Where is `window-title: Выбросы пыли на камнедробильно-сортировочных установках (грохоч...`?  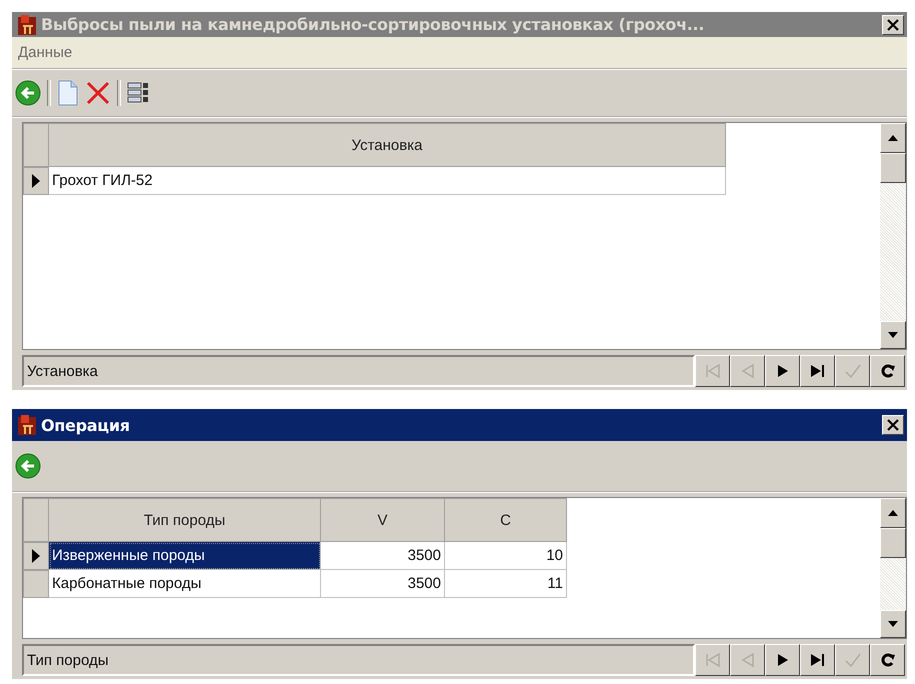
window-title: Выбросы пыли на камнедробильно-сортировочных установках (грохоч... is located at coordinates (373, 24).